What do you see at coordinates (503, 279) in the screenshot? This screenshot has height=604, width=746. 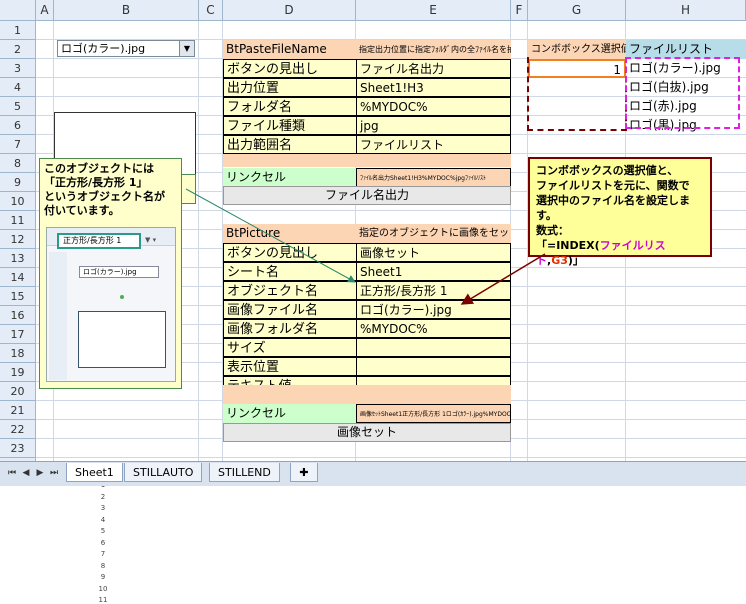 I see `callout-arrow` at bounding box center [503, 279].